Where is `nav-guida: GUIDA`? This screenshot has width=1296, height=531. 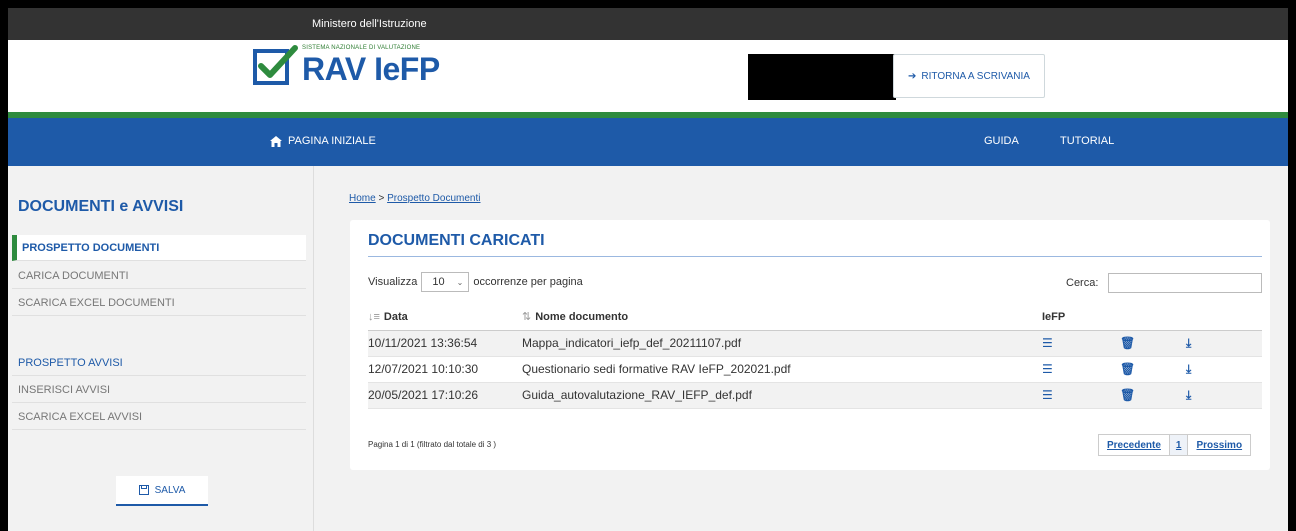
nav-guida: GUIDA is located at coordinates (1001, 141).